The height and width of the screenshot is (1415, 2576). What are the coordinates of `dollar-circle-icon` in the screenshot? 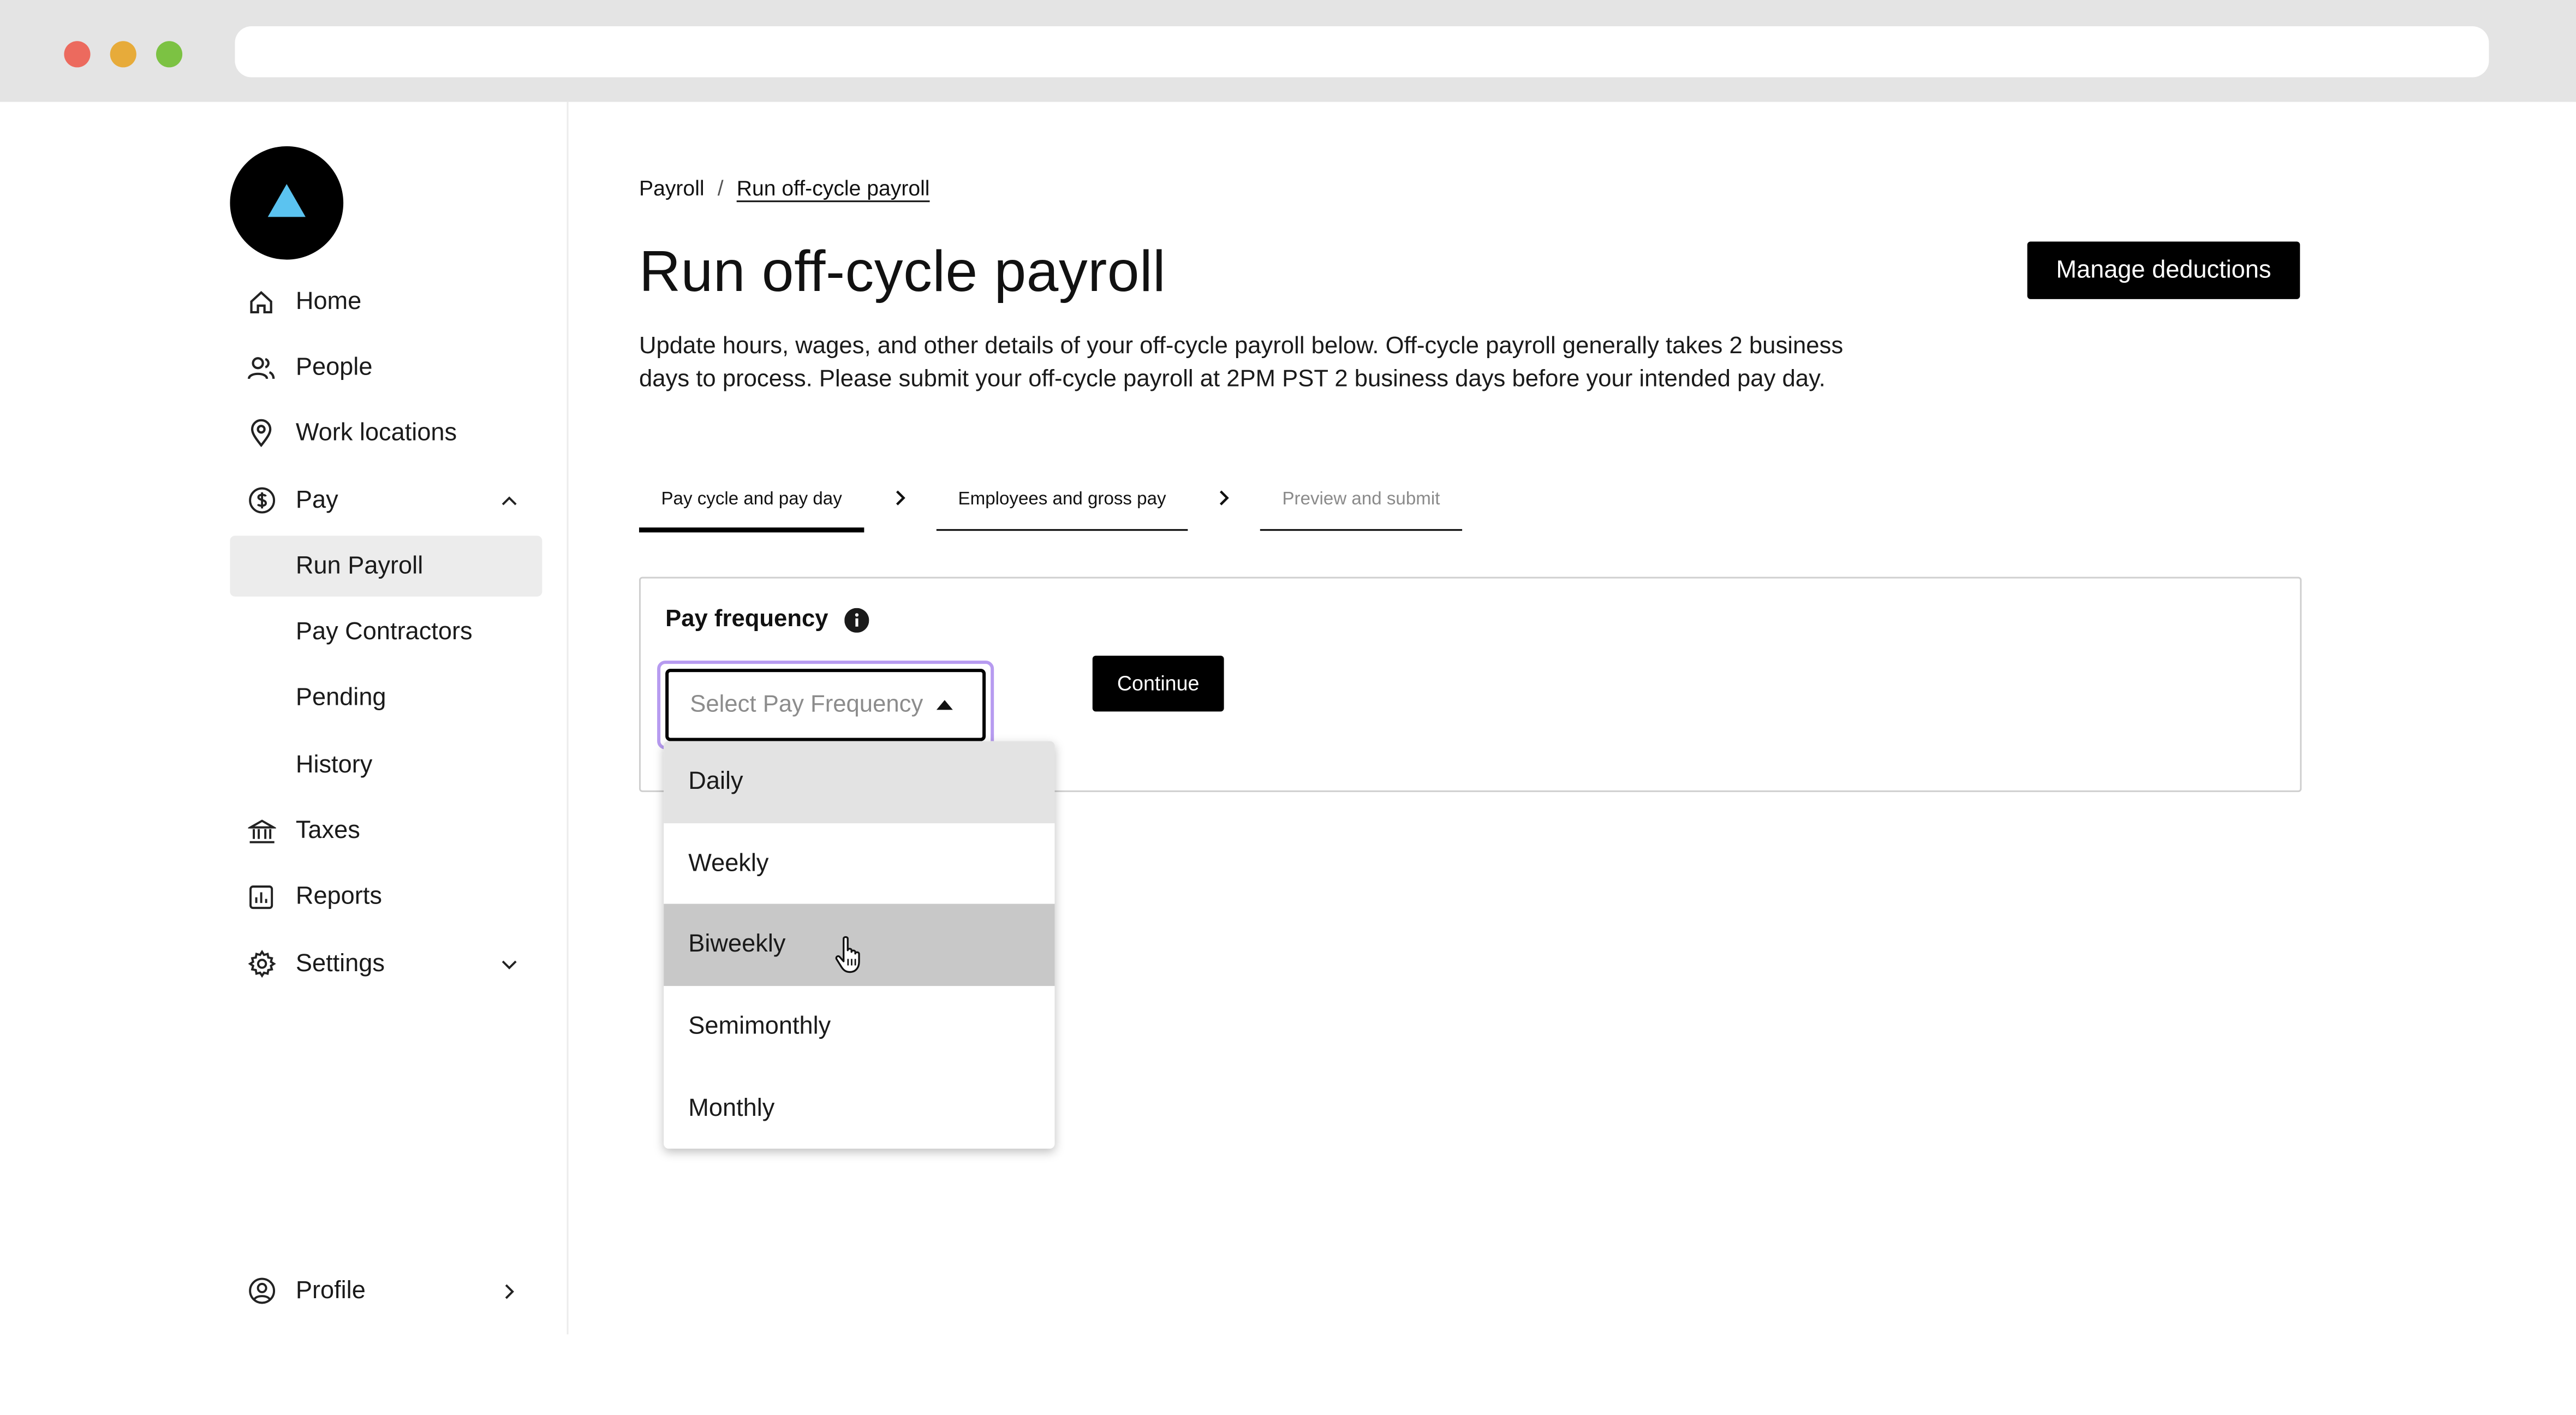 It's located at (261, 501).